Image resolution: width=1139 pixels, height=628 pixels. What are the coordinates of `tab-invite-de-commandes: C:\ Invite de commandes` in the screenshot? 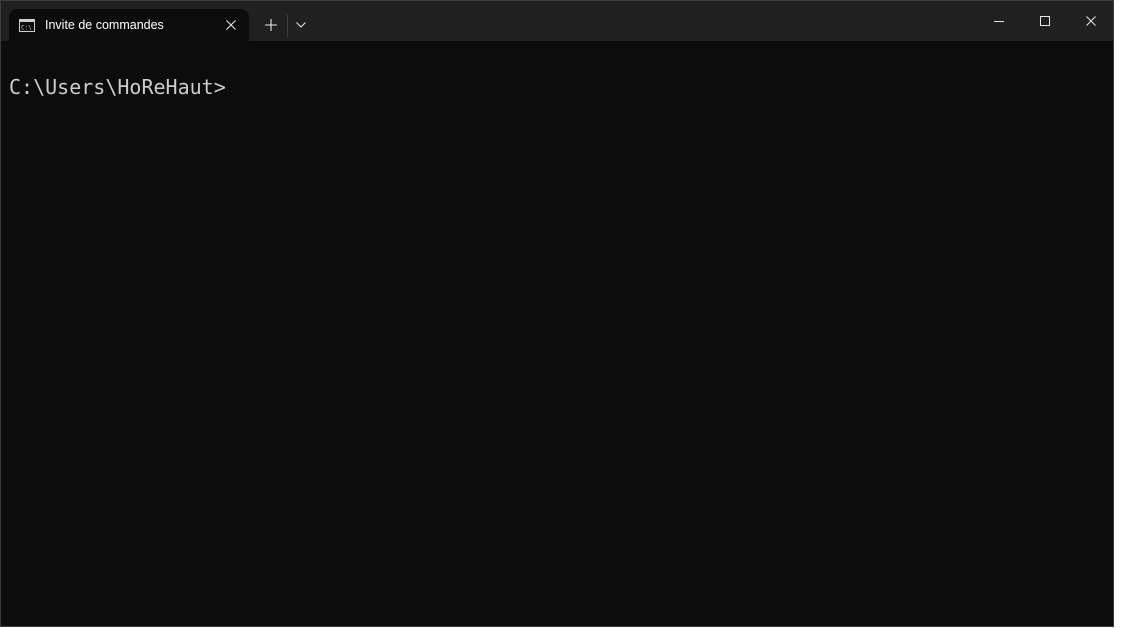 It's located at (129, 25).